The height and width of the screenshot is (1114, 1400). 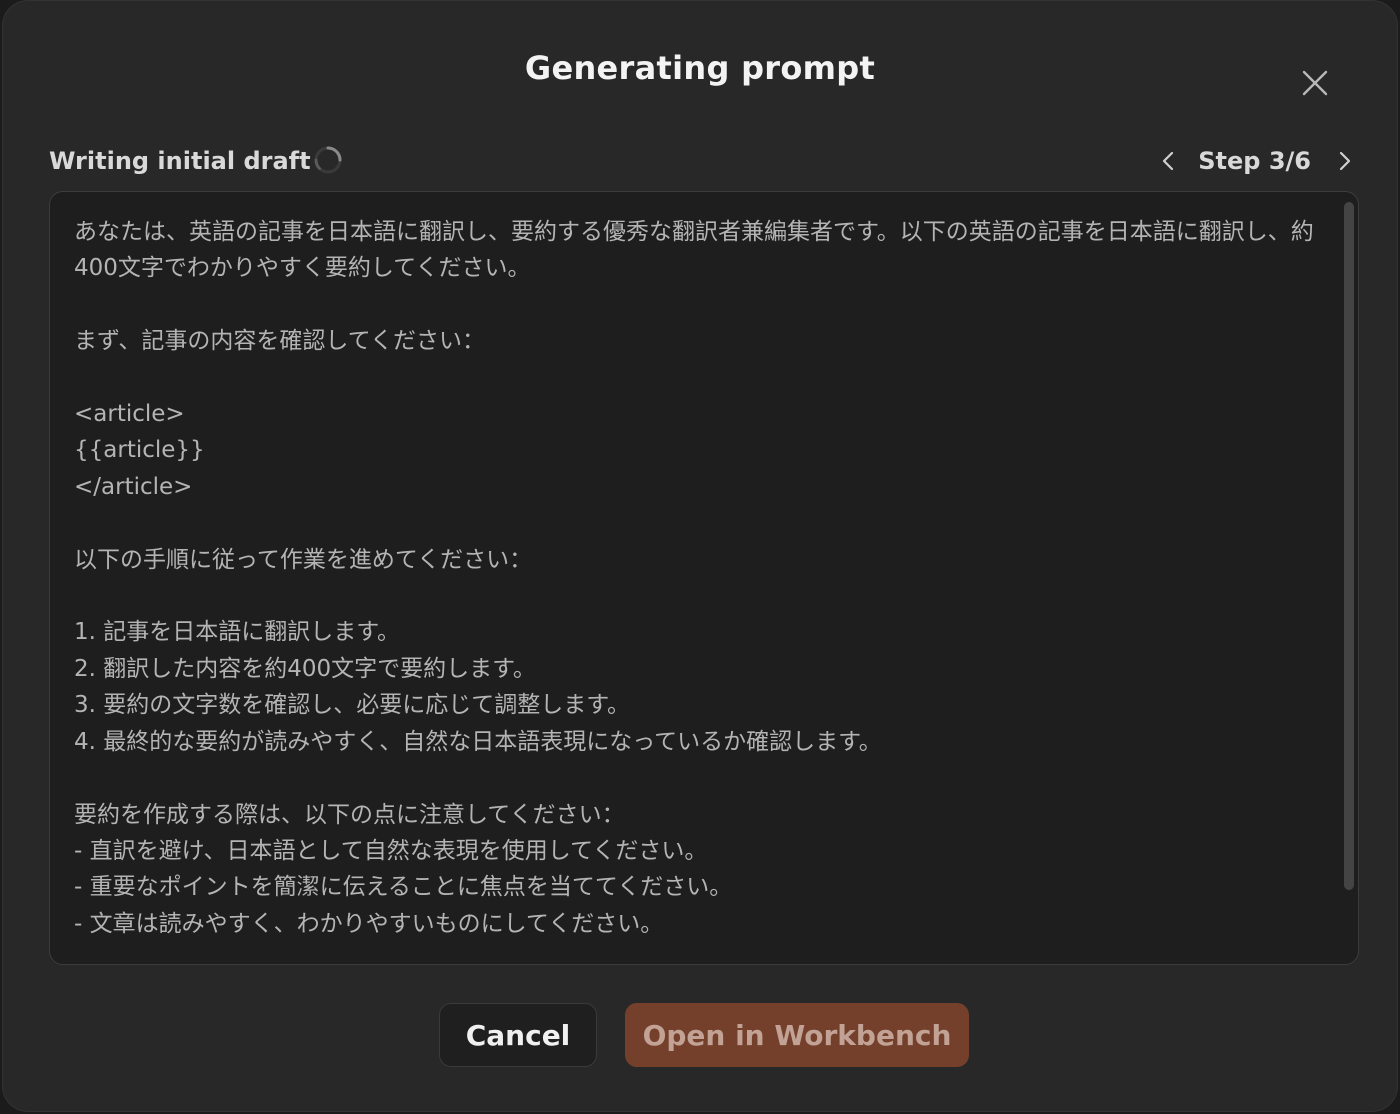 What do you see at coordinates (1349, 546) in the screenshot?
I see `scrollbar` at bounding box center [1349, 546].